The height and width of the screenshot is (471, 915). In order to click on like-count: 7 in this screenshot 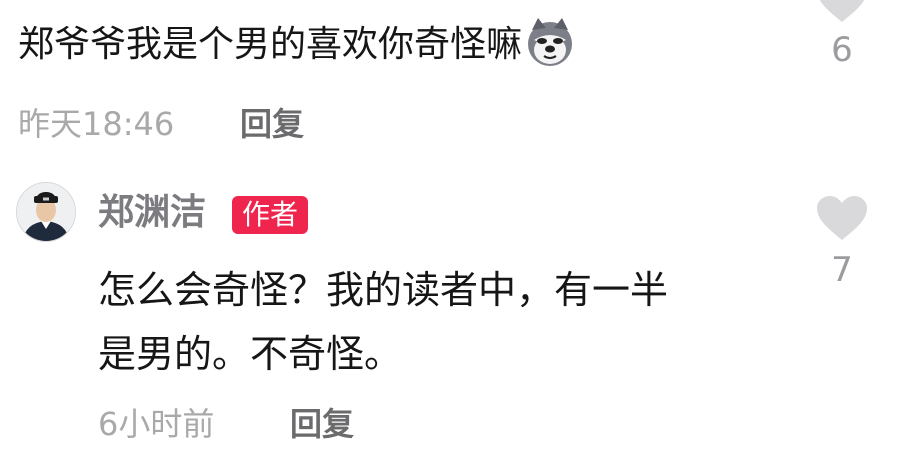, I will do `click(842, 270)`.